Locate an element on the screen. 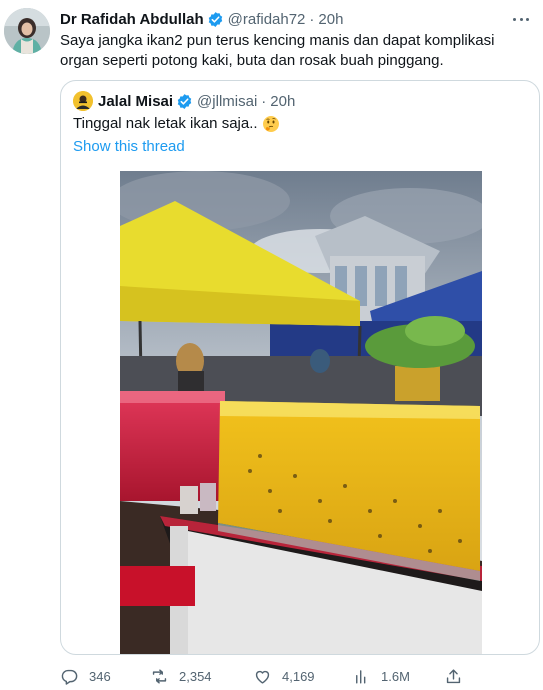  tweet-actions-bar: 346 2,354 4,169 1.6M is located at coordinates (260, 676).